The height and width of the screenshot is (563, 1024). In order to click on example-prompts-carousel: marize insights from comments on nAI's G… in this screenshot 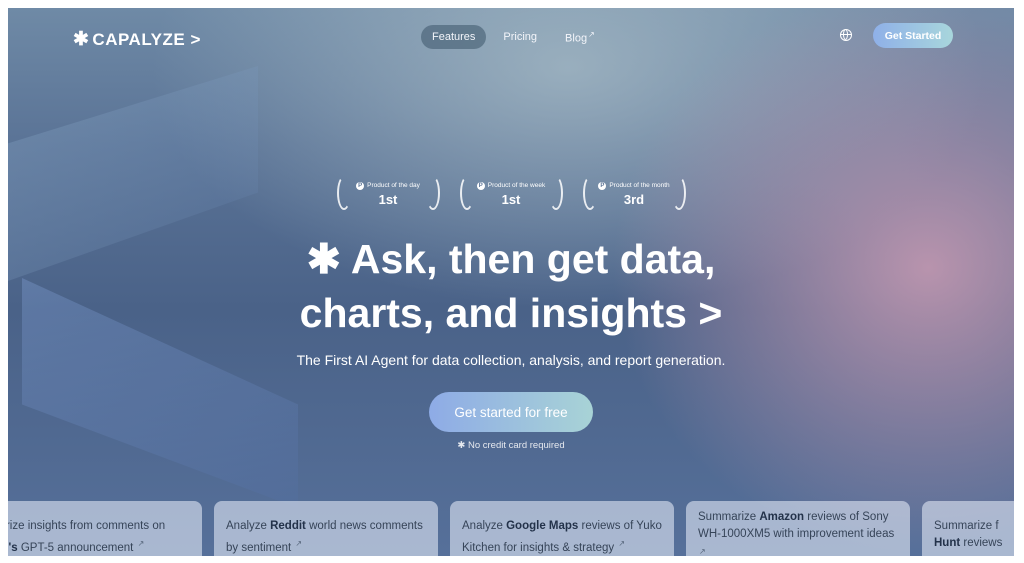, I will do `click(511, 528)`.